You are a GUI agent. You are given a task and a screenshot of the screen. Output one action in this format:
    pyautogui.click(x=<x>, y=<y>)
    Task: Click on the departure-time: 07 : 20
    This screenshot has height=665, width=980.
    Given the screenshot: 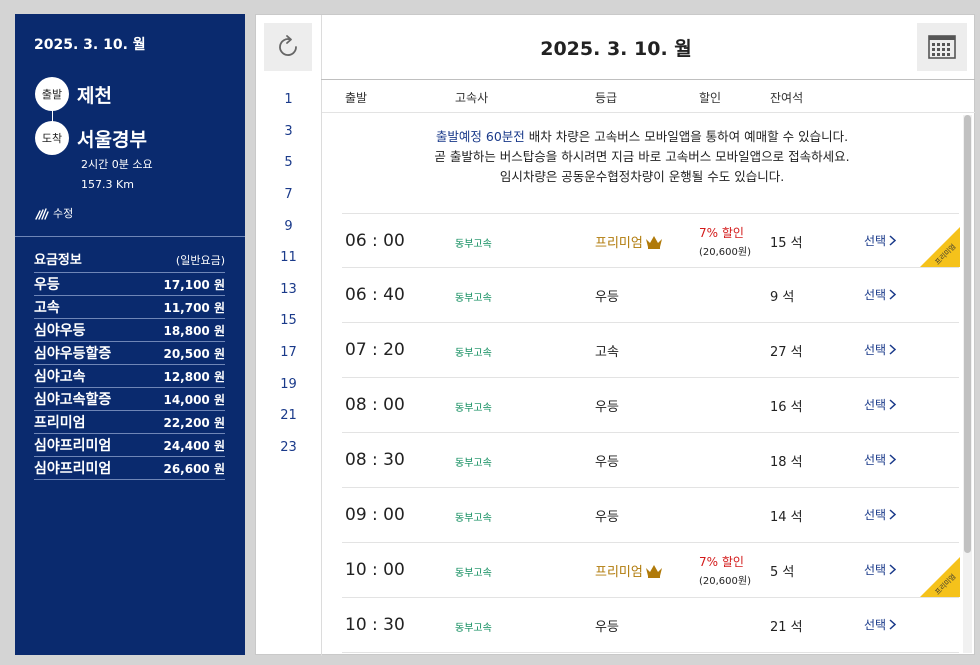 What is the action you would take?
    pyautogui.click(x=375, y=350)
    